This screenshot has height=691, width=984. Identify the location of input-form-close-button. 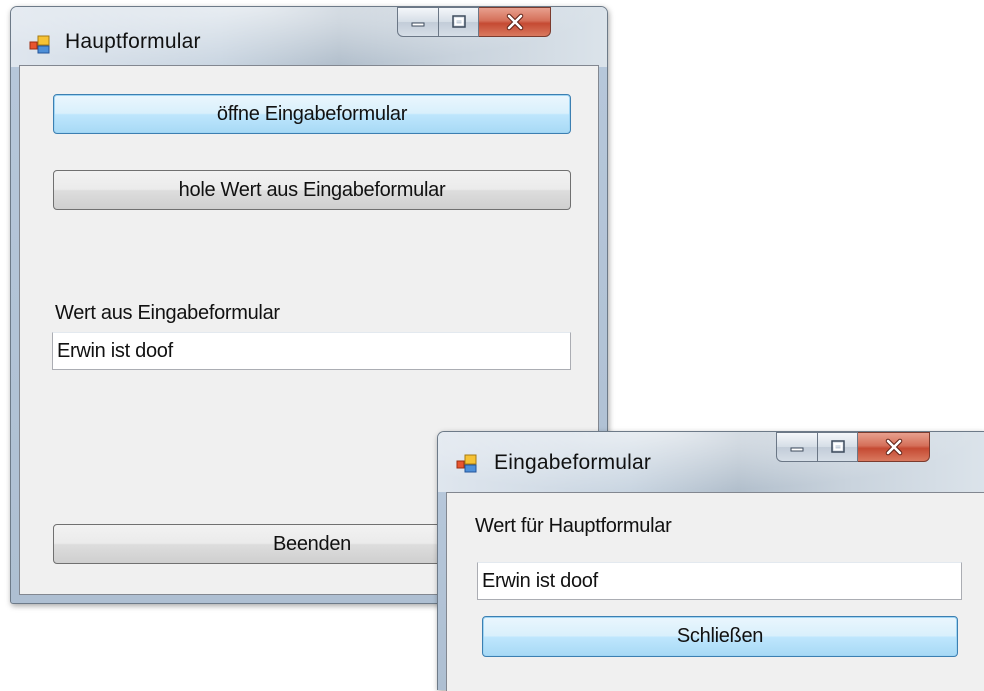
(894, 447).